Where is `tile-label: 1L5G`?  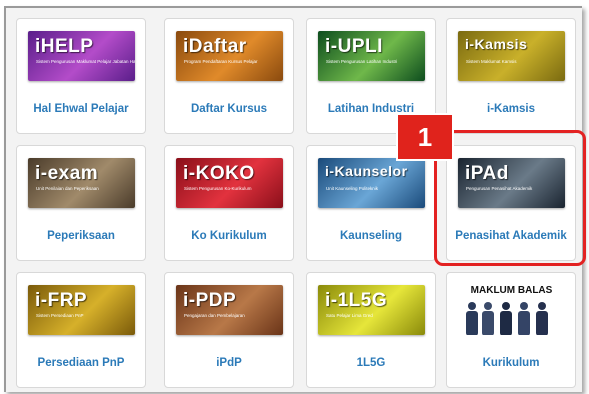
tile-label: 1L5G is located at coordinates (371, 363).